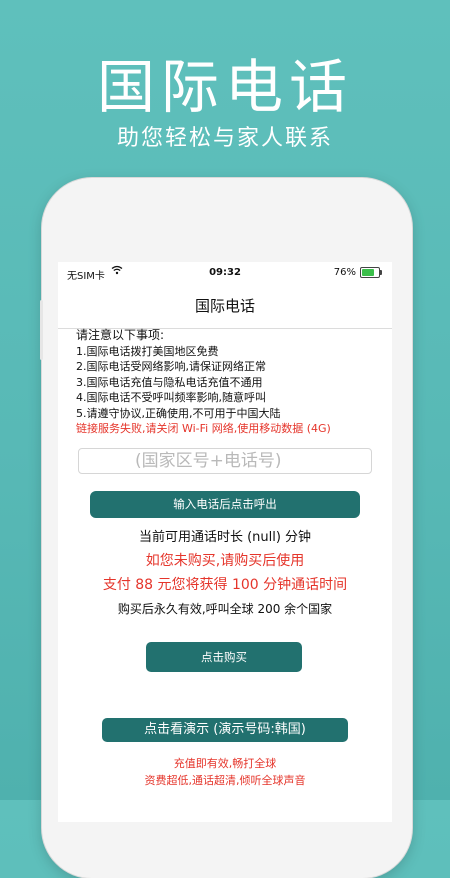 Image resolution: width=450 pixels, height=878 pixels. What do you see at coordinates (224, 657) in the screenshot?
I see `buy-button: 点击购买` at bounding box center [224, 657].